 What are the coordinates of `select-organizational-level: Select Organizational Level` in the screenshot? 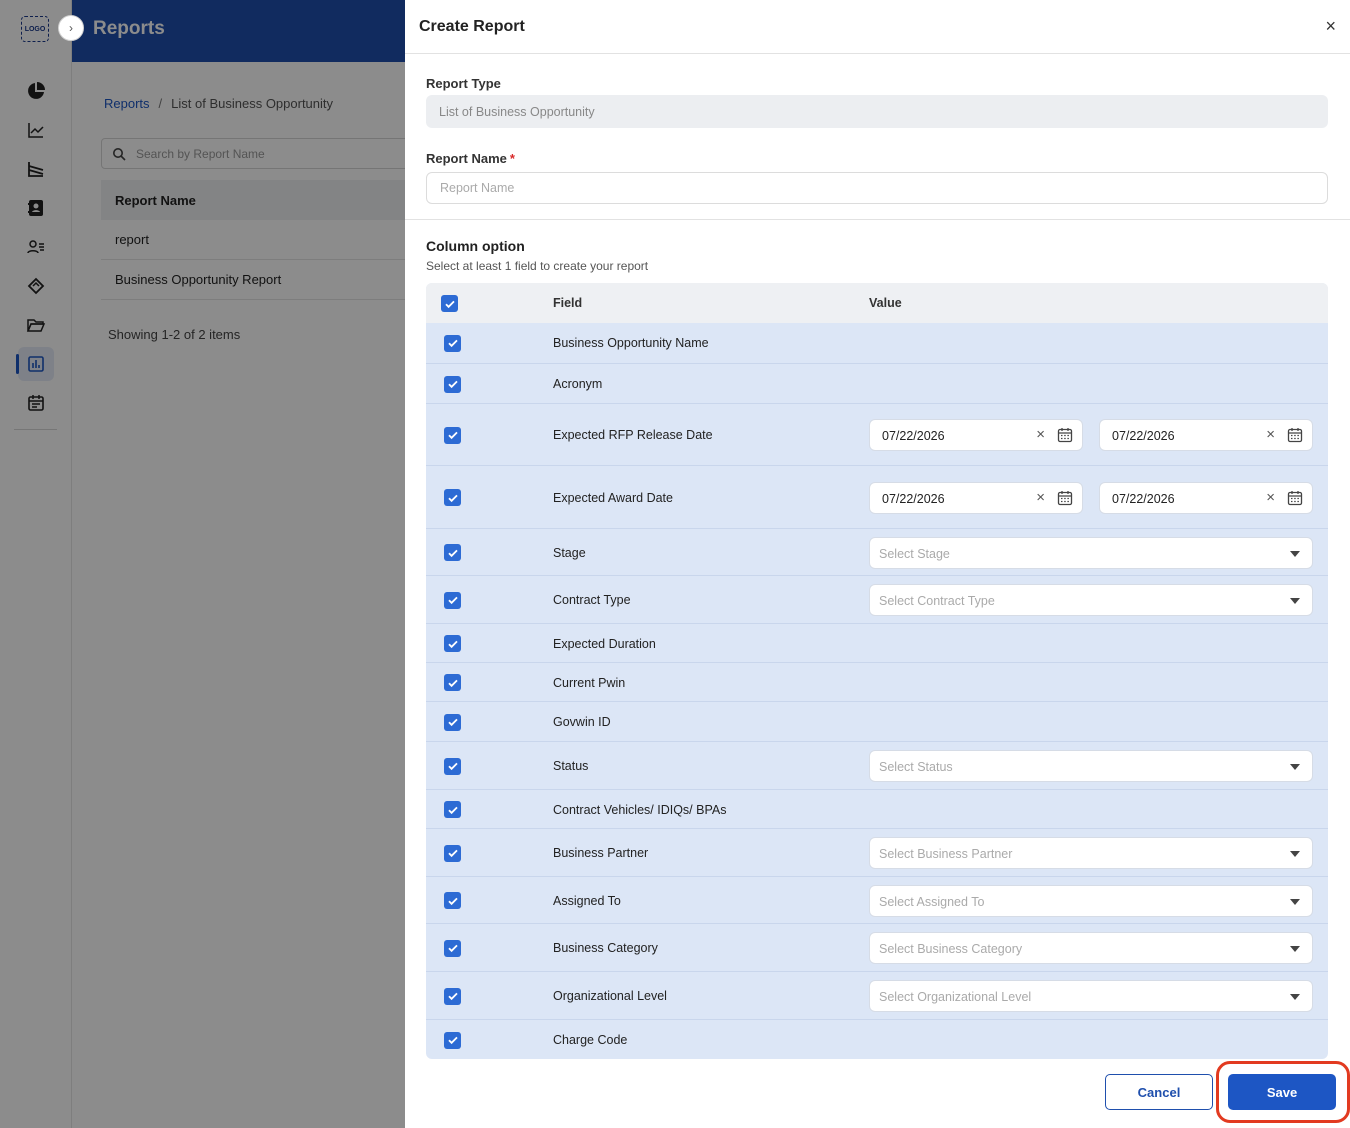 It's located at (1091, 996).